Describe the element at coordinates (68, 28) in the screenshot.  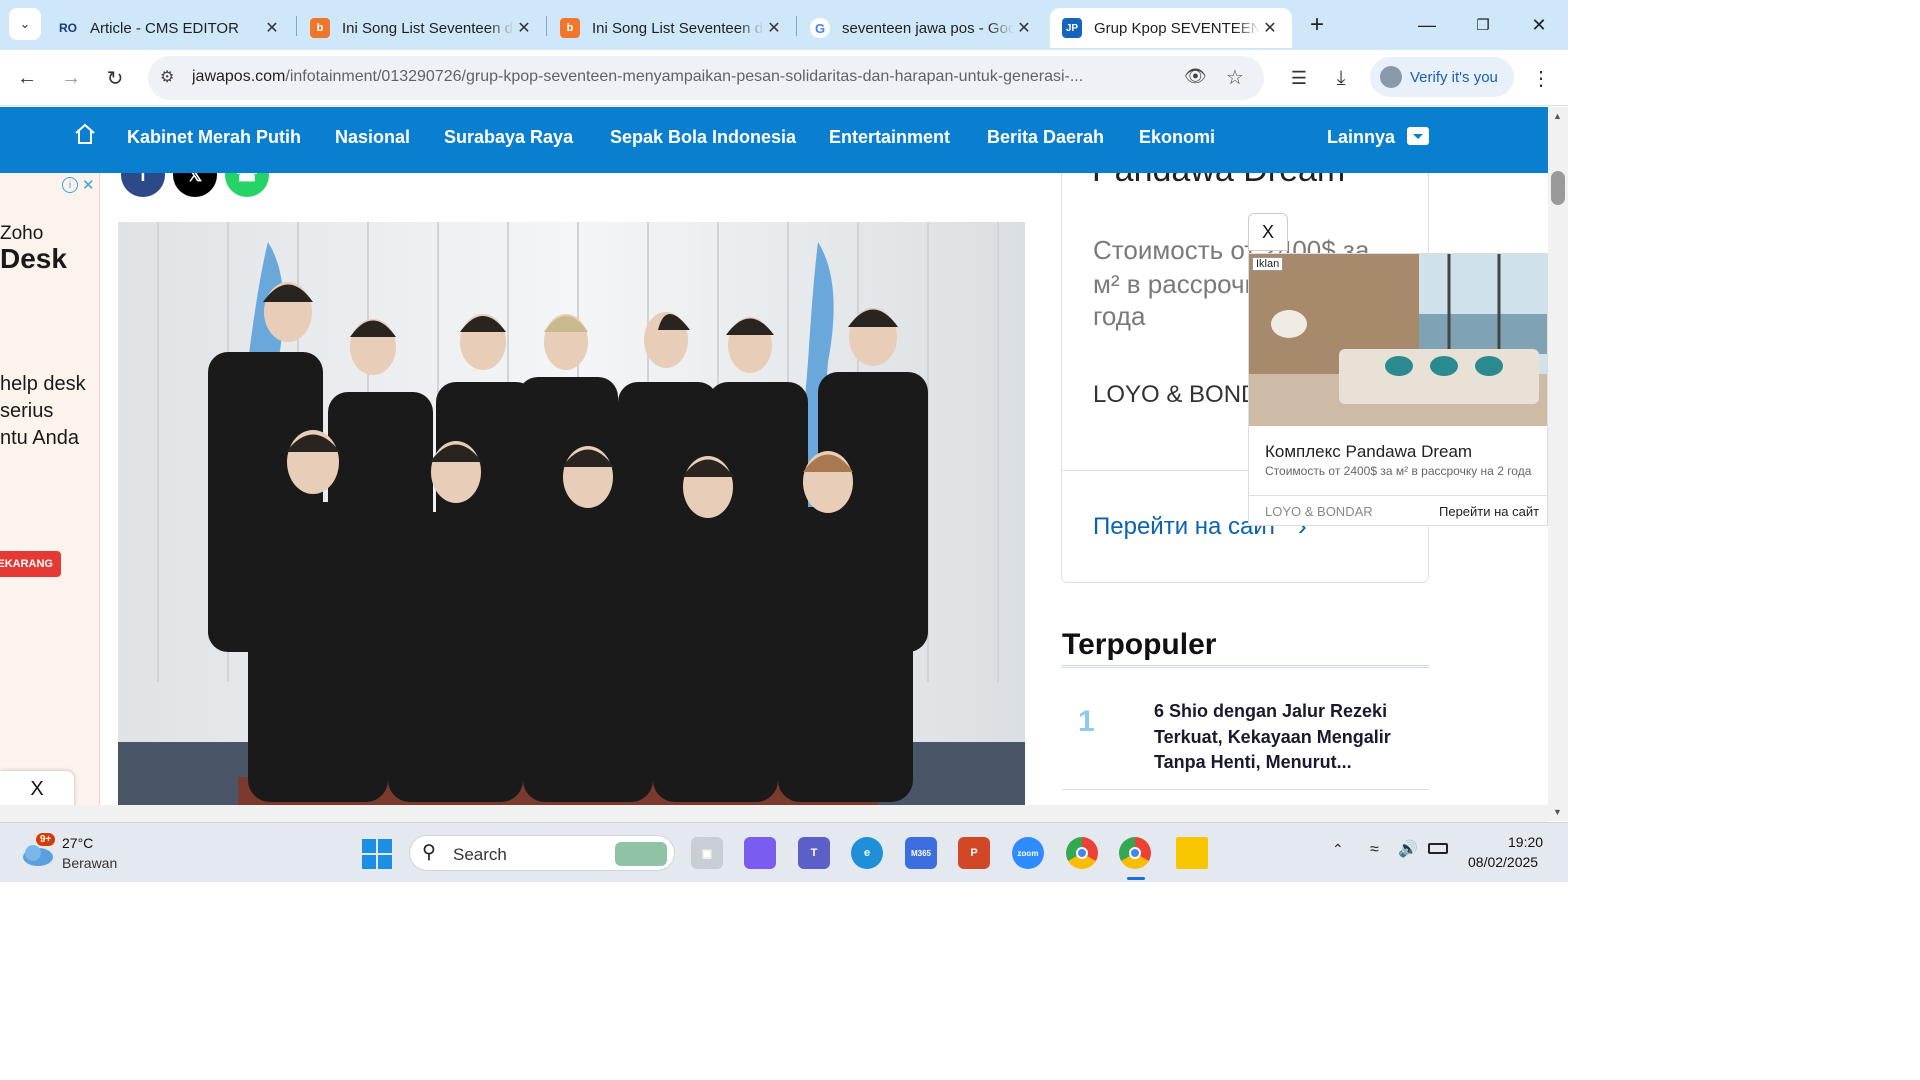
I see `cms-logo-icon: RO` at that location.